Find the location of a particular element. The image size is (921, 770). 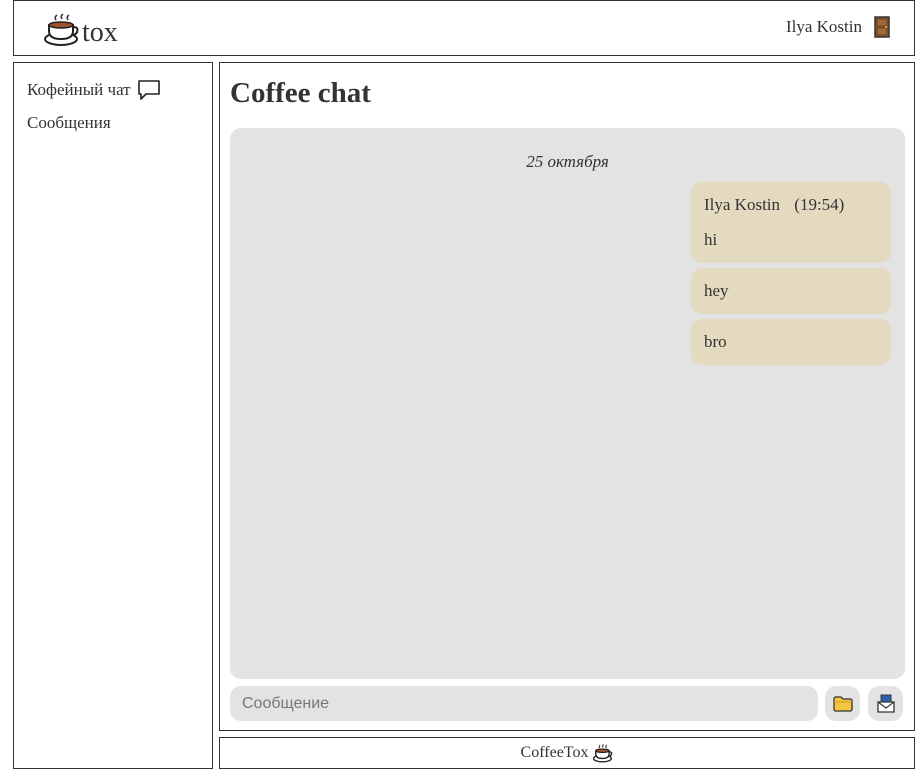

folder-icon is located at coordinates (842, 703).